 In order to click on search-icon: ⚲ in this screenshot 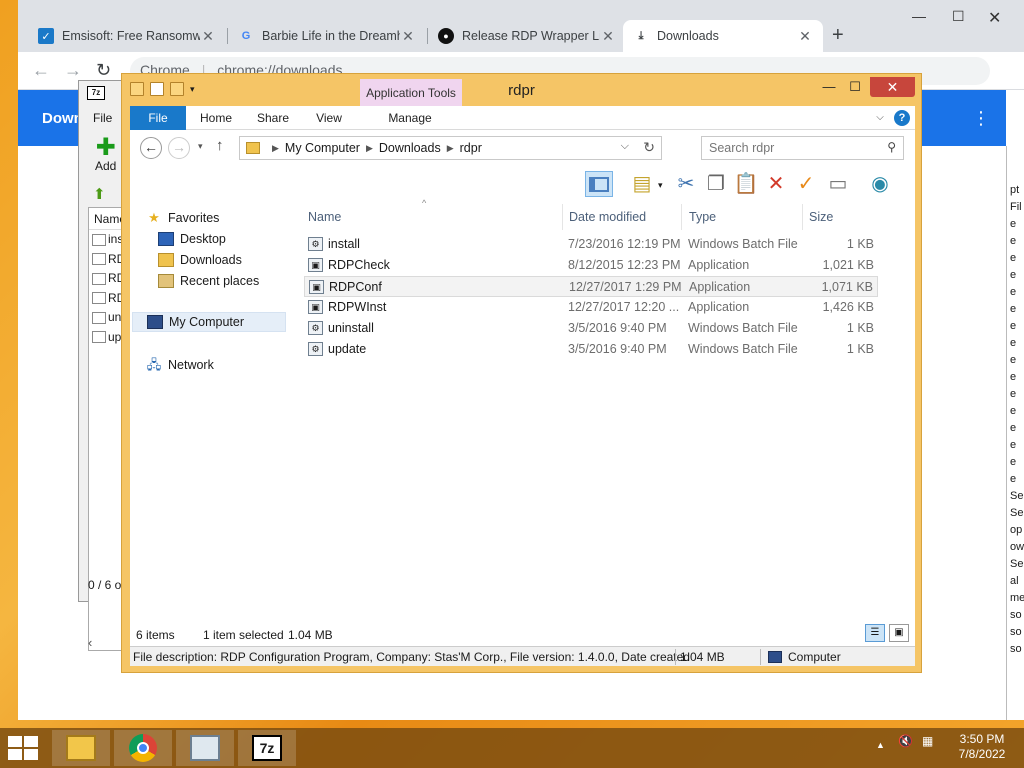, I will do `click(891, 147)`.